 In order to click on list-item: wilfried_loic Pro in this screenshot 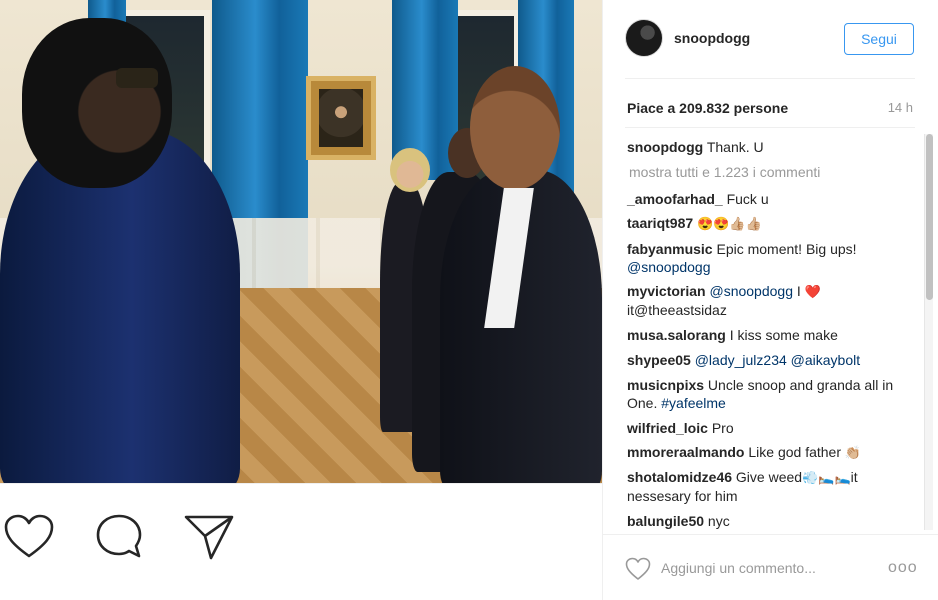, I will do `click(762, 428)`.